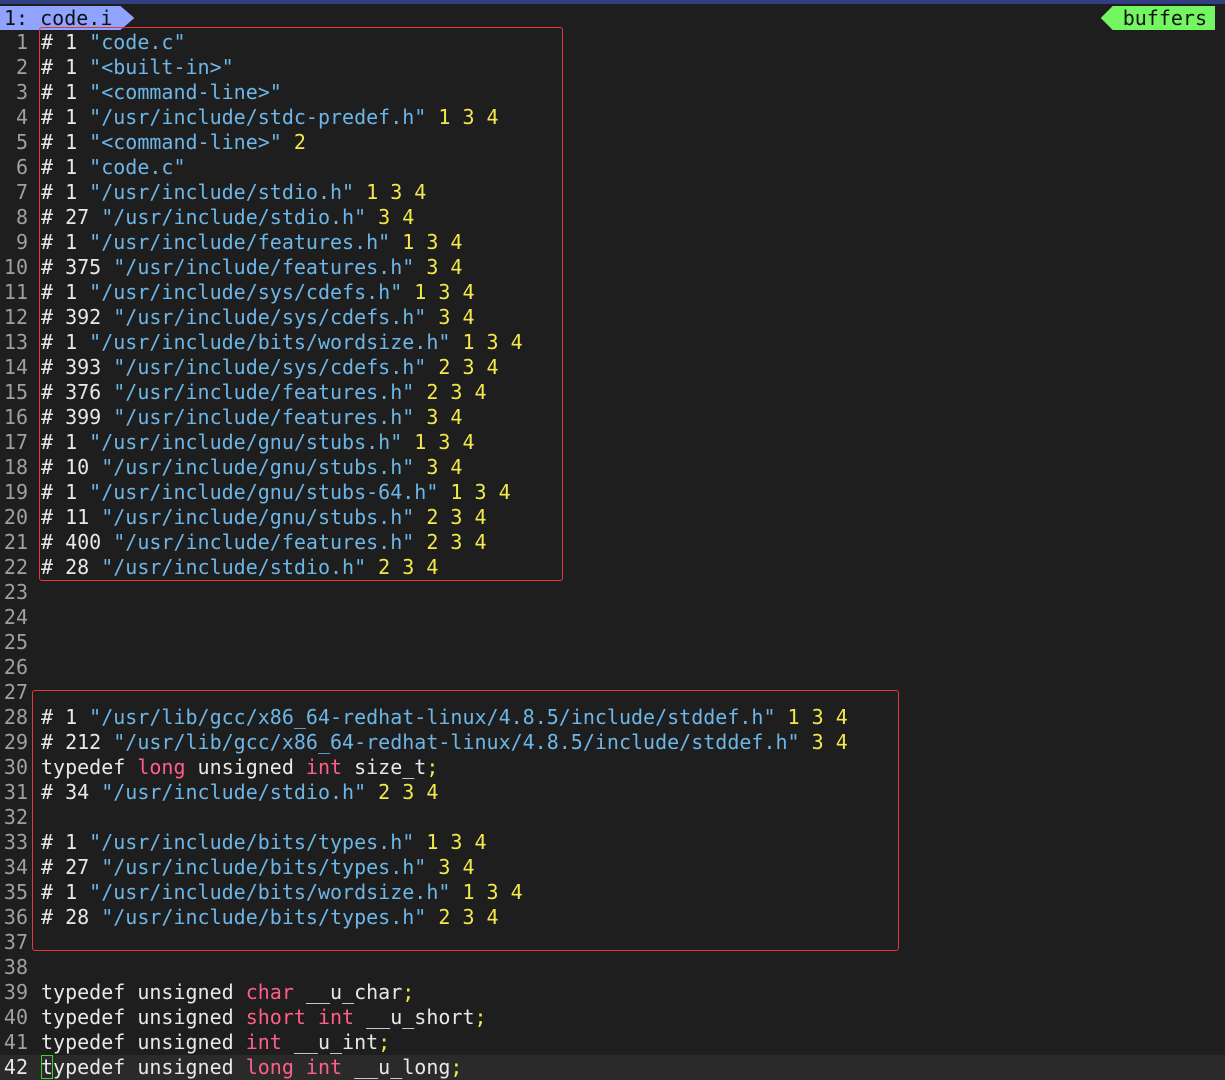 The height and width of the screenshot is (1080, 1225). Describe the element at coordinates (612, 867) in the screenshot. I see `code-line: 34 # 27 "/usr/include/bits/types.h" 3 4` at that location.